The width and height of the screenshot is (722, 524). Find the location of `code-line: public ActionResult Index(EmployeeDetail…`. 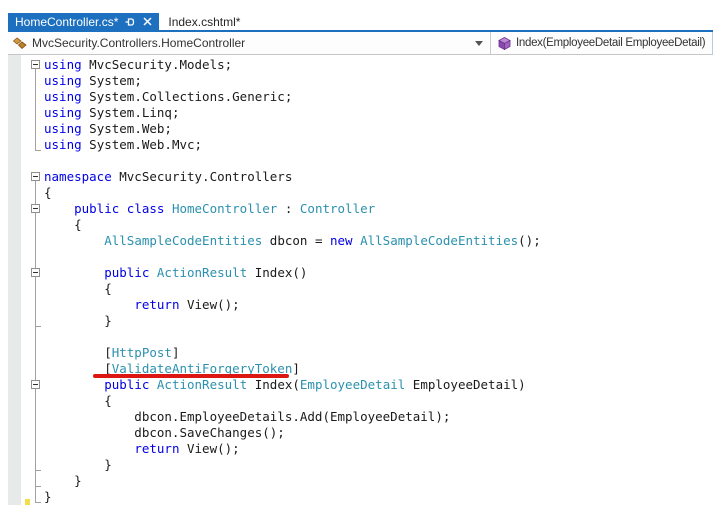

code-line: public ActionResult Index(EmployeeDetail… is located at coordinates (292, 385).